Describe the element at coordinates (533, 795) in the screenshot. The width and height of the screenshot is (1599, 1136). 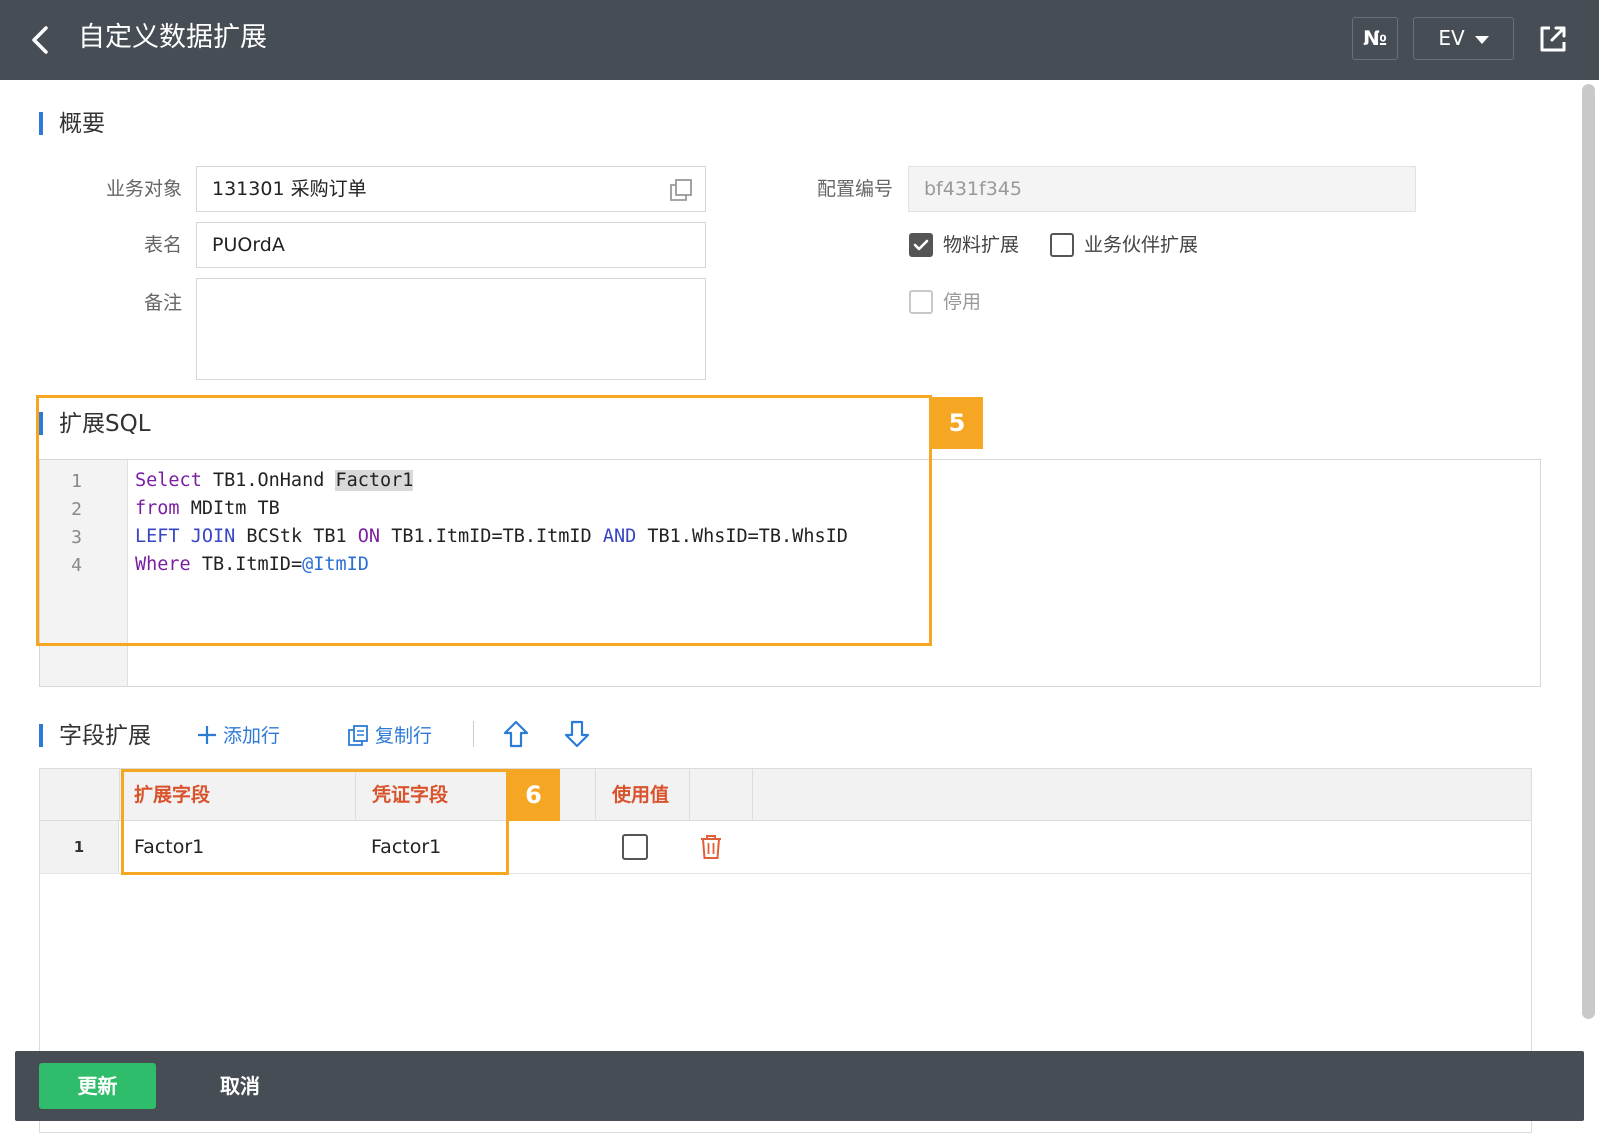
I see `annotation-badge-6: 6` at that location.